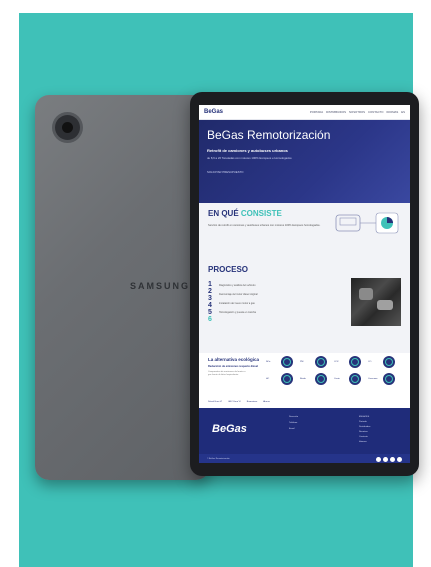 This screenshot has height=567, width=431. Describe the element at coordinates (160, 286) in the screenshot. I see `brand-label: SAMSUNG` at that location.